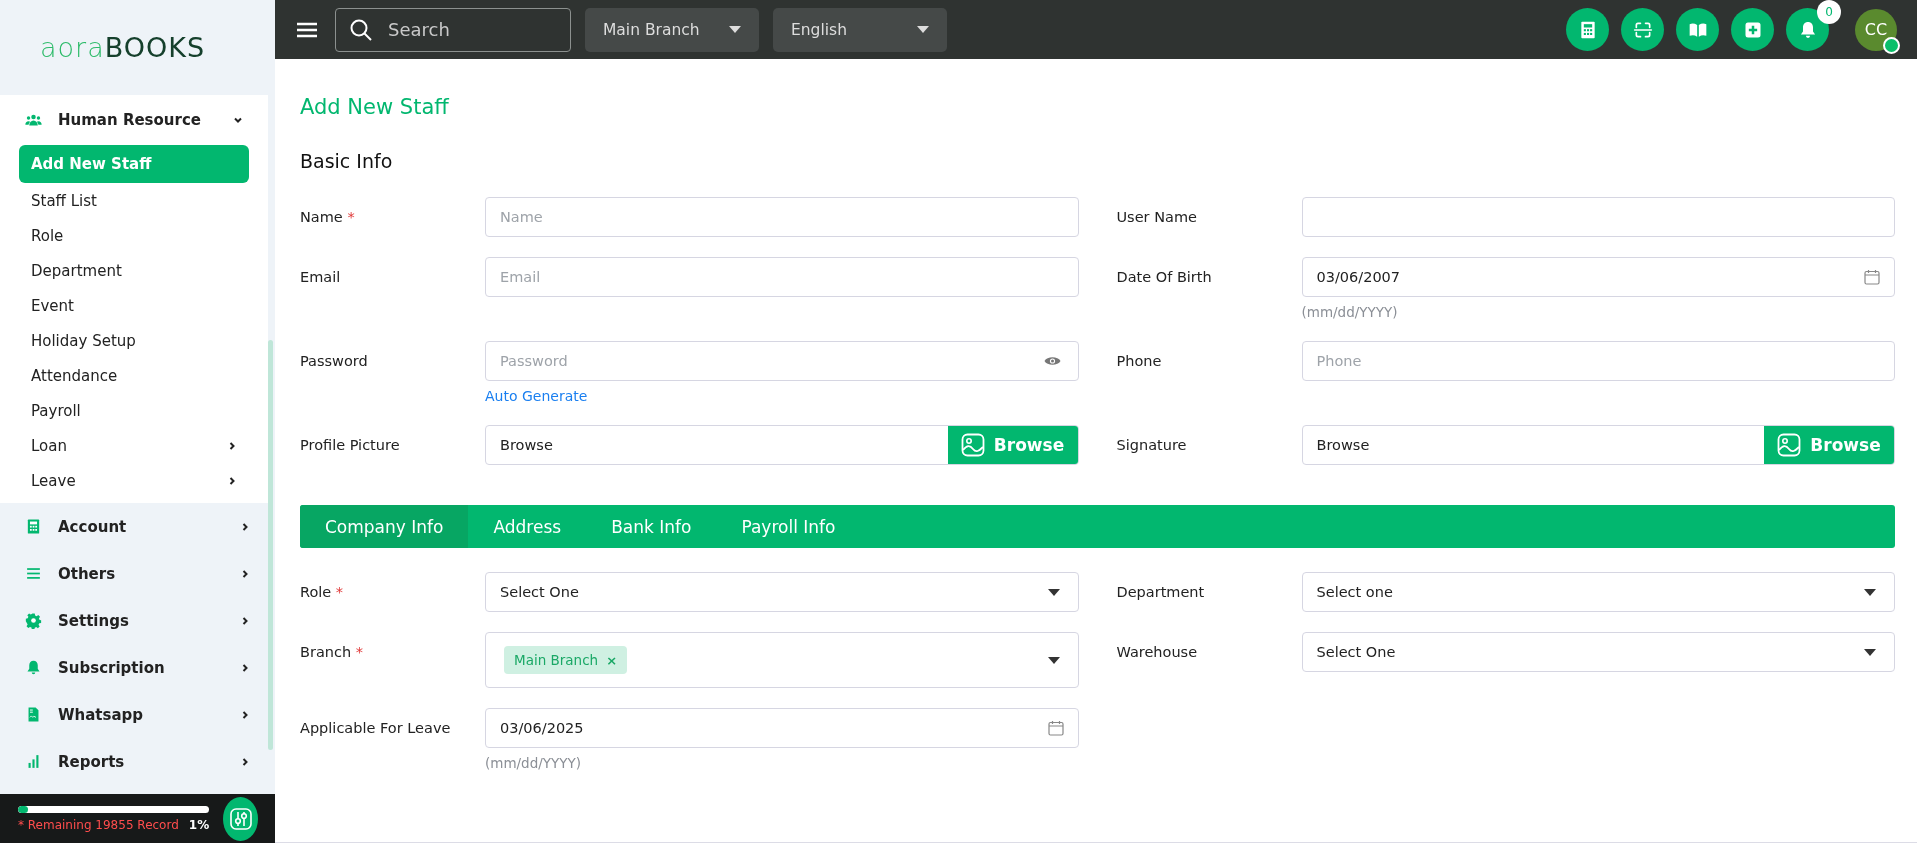 The image size is (1917, 843). I want to click on sidebar-menu-item: Others, so click(137, 573).